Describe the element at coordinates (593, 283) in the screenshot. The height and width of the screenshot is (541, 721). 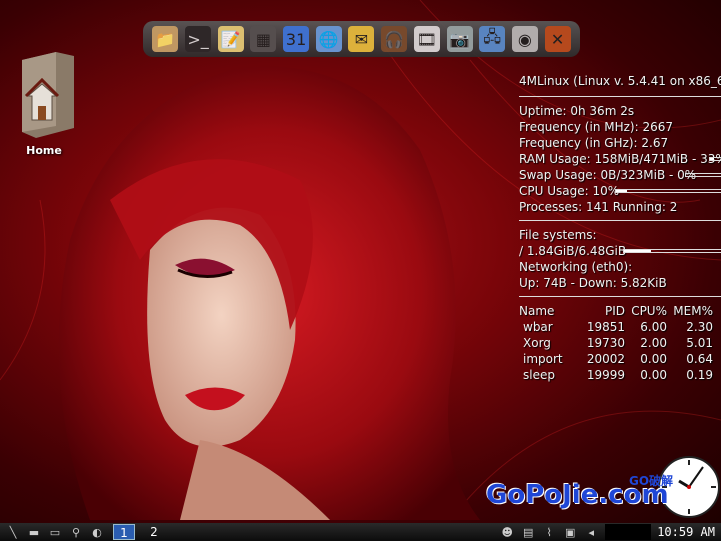
I see `network-updown: Up: 74B - Down: 5.82KiB` at that location.